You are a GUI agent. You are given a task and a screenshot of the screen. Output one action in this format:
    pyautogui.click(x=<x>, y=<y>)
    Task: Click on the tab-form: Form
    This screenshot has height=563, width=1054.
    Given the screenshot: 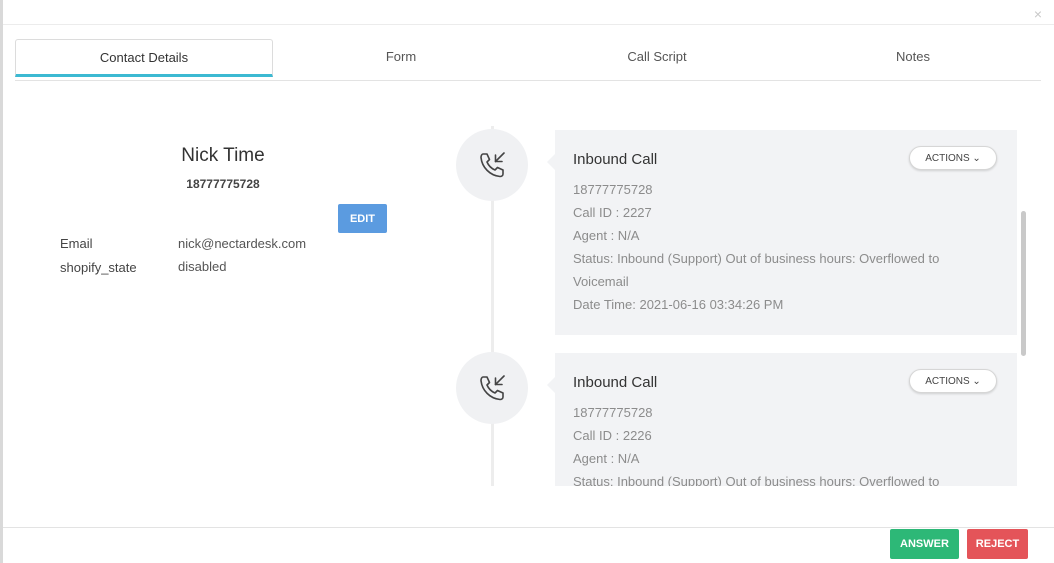 What is the action you would take?
    pyautogui.click(x=401, y=58)
    